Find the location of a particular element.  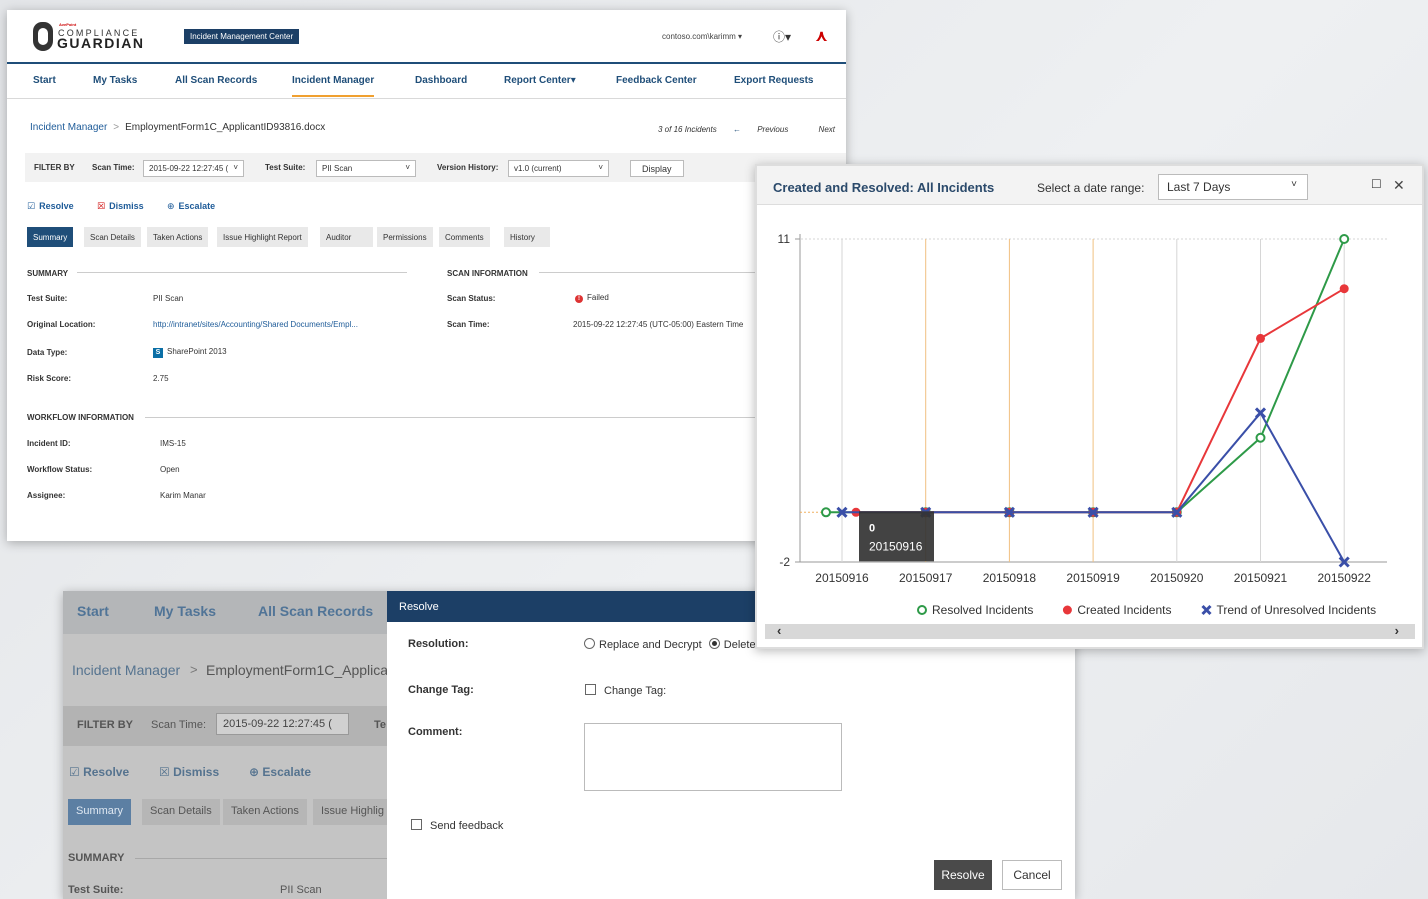

nav-incident-manager: Incident Manager is located at coordinates (333, 86).